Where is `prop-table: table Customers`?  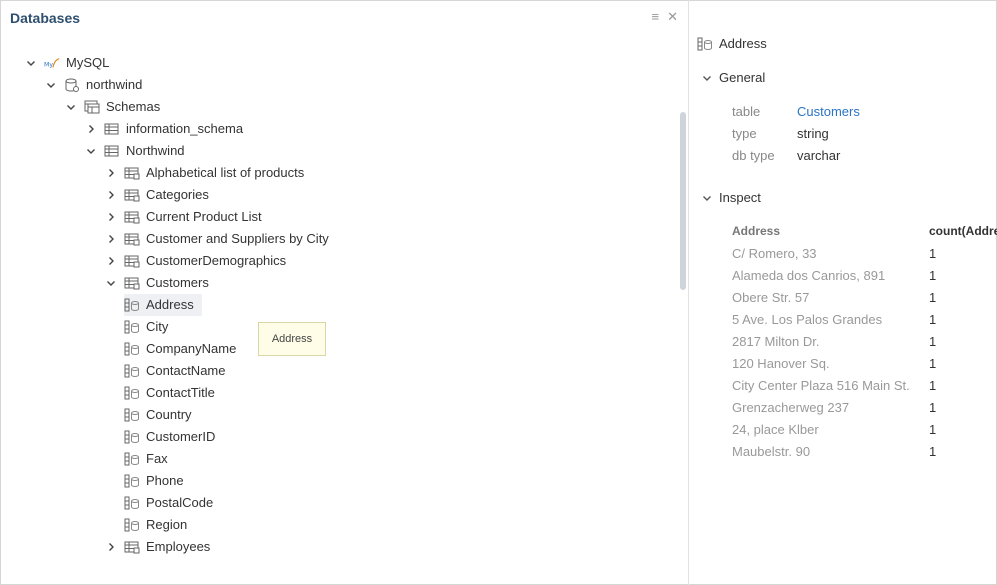 prop-table: table Customers is located at coordinates (796, 112).